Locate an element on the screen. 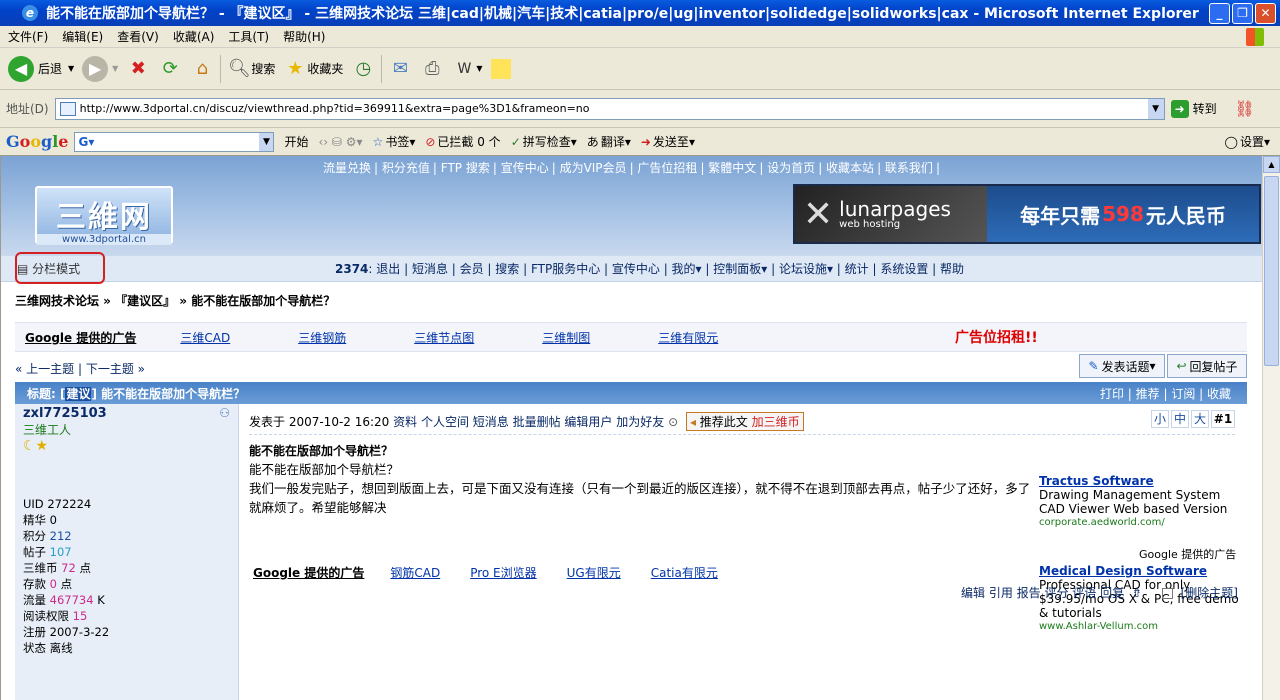 The image size is (1280, 700). delete-topic-link: [删除主题] is located at coordinates (1209, 593).